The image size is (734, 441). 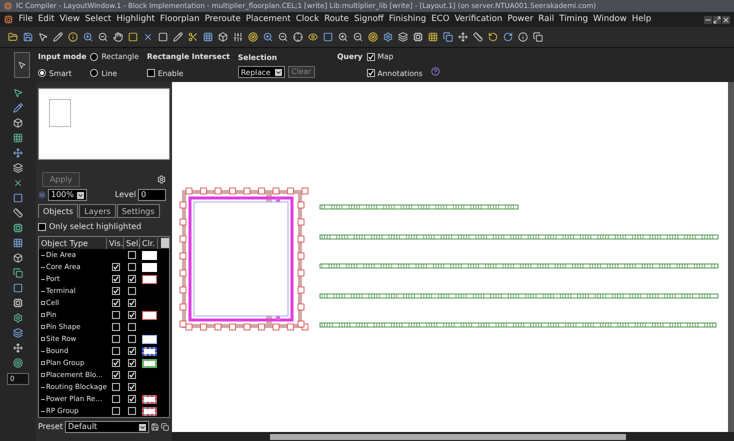 I want to click on menu-item: Finishing, so click(x=407, y=19).